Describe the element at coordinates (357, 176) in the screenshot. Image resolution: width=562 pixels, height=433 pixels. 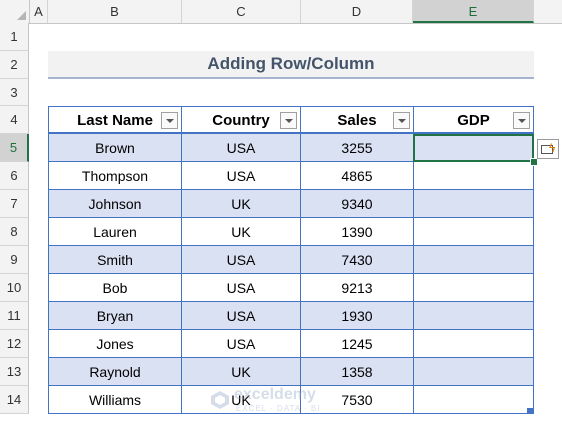
I see `cell-sales: 4865` at that location.